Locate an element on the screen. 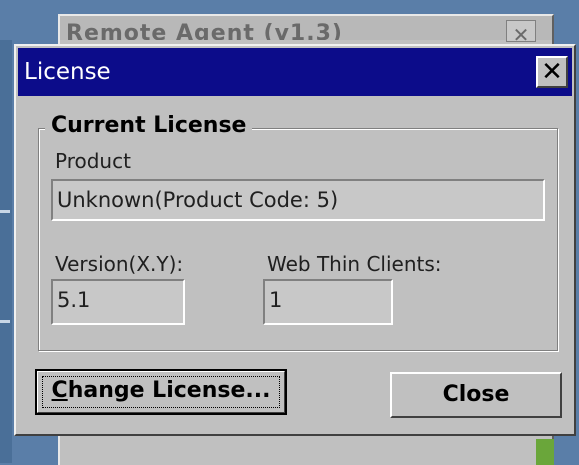  close-icon: ✕ is located at coordinates (552, 72).